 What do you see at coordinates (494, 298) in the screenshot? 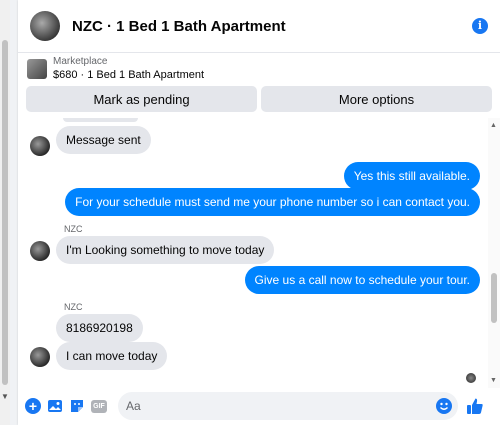
I see `thread-scrollbar-thumb` at bounding box center [494, 298].